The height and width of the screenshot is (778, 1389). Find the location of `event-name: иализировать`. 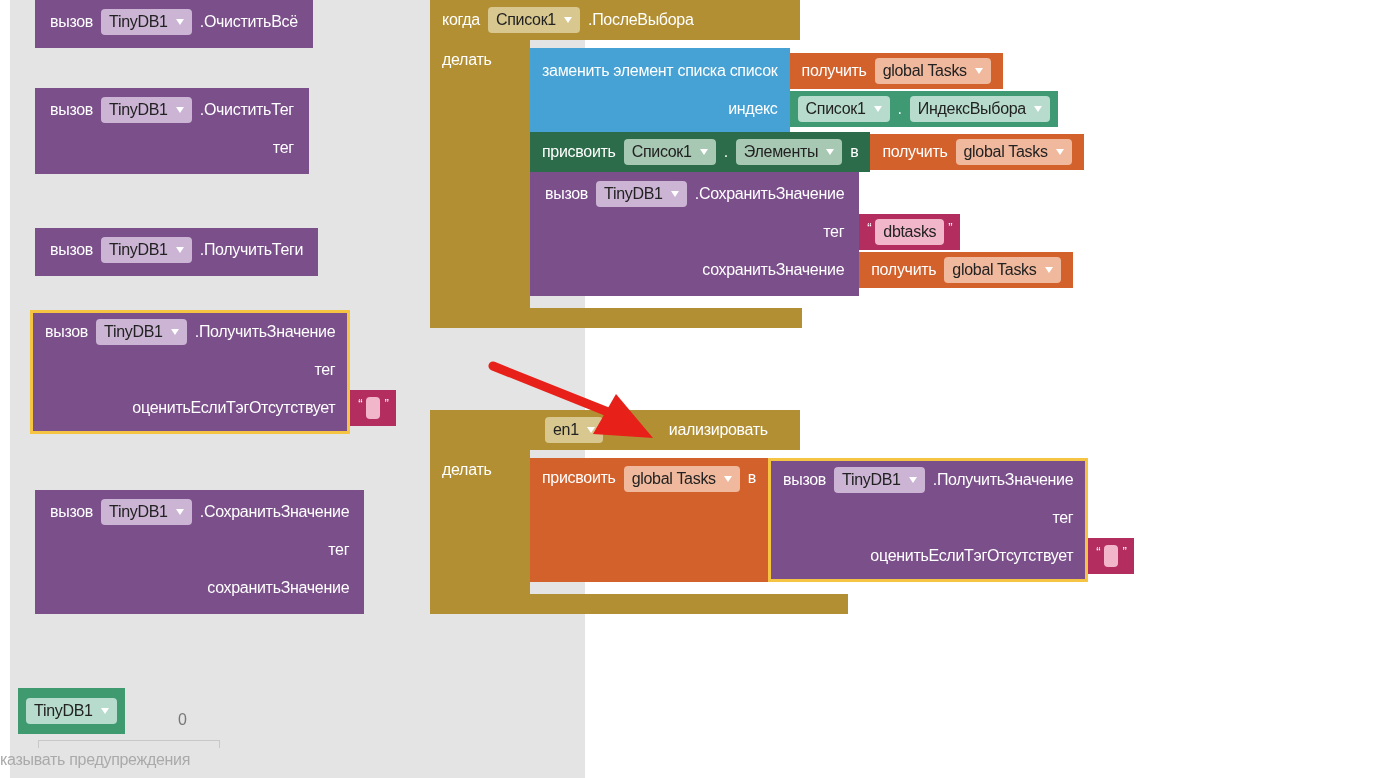

event-name: иализировать is located at coordinates (718, 430).